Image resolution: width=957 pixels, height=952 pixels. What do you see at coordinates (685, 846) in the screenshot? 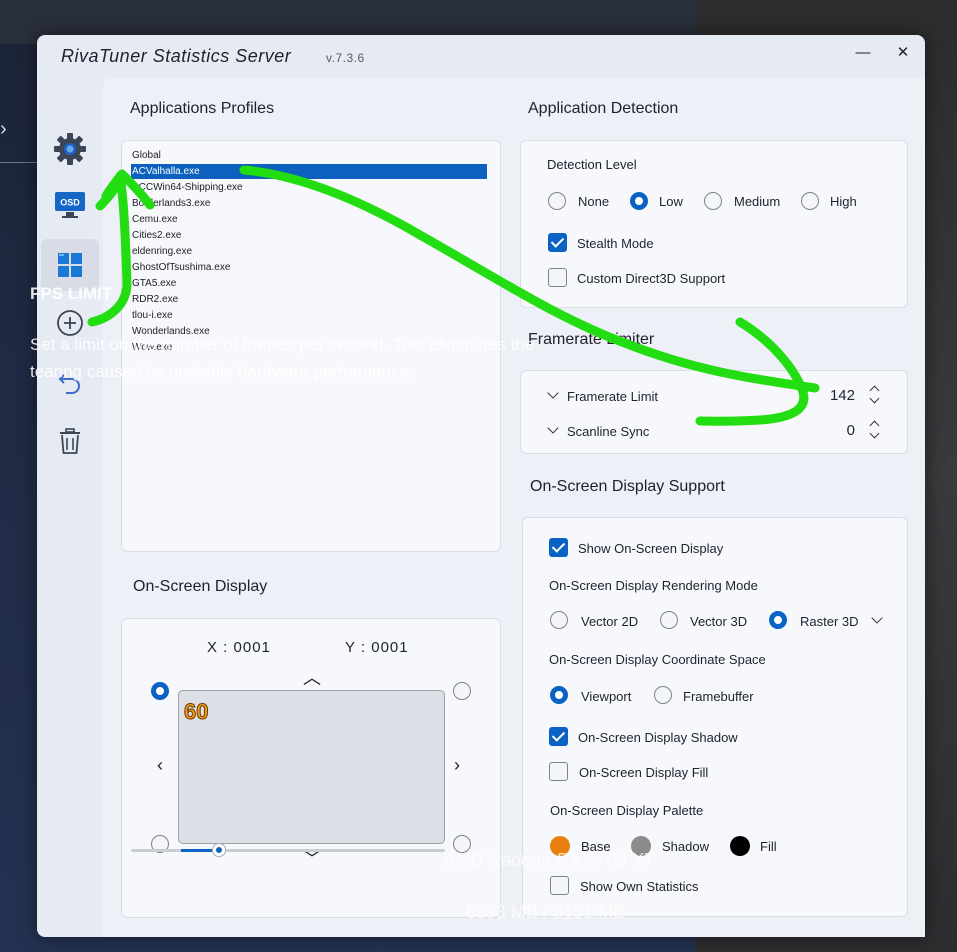
I see `palette-shadow-label: Shadow` at bounding box center [685, 846].